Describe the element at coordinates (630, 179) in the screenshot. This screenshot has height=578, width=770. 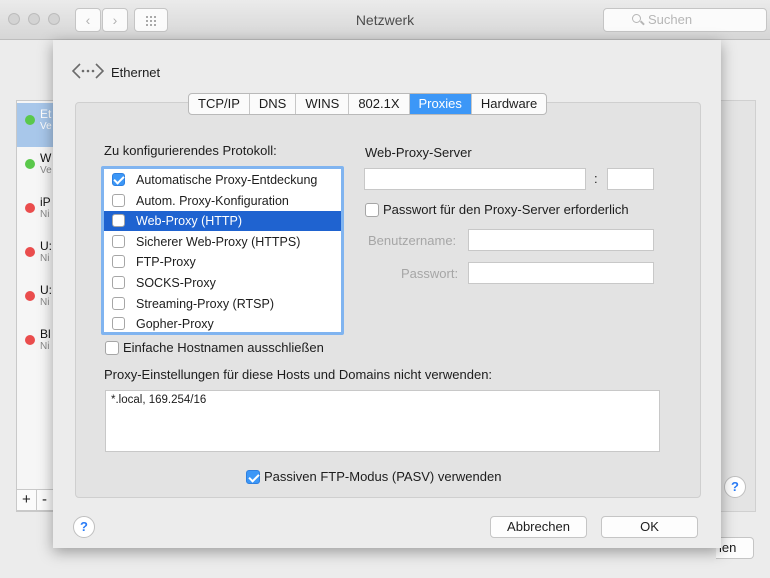
I see `proxy-port-input` at that location.